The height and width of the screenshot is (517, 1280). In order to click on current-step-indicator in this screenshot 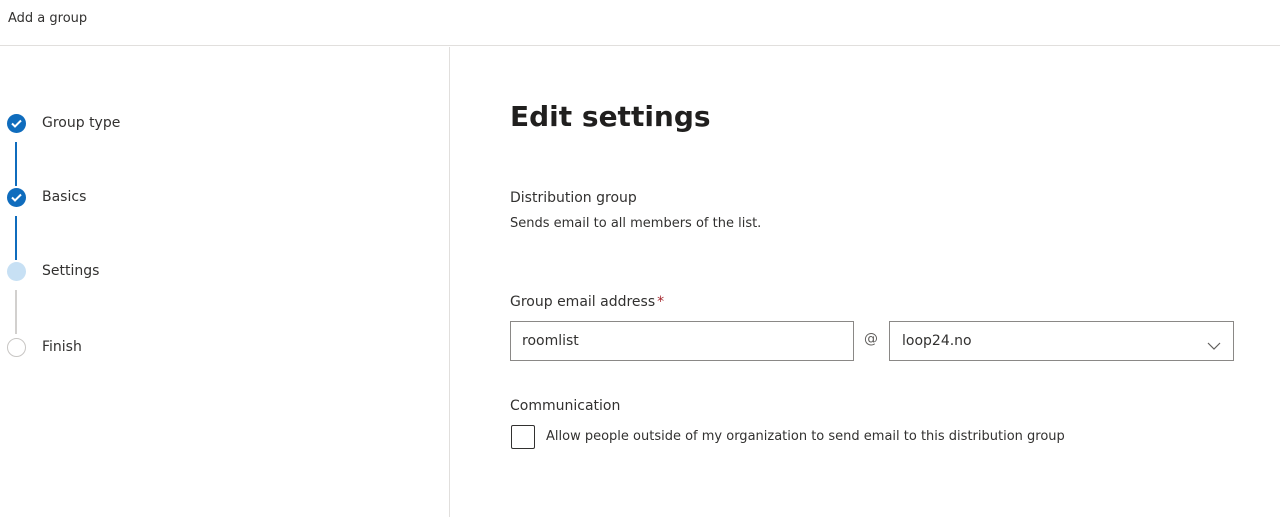, I will do `click(16, 271)`.